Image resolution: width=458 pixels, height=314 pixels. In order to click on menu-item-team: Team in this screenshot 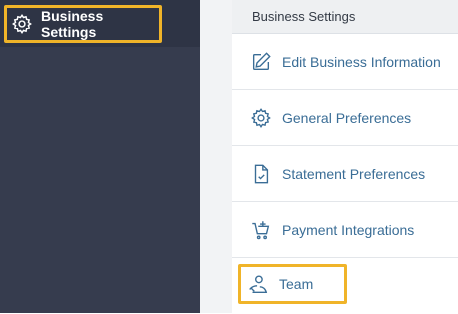, I will do `click(292, 284)`.